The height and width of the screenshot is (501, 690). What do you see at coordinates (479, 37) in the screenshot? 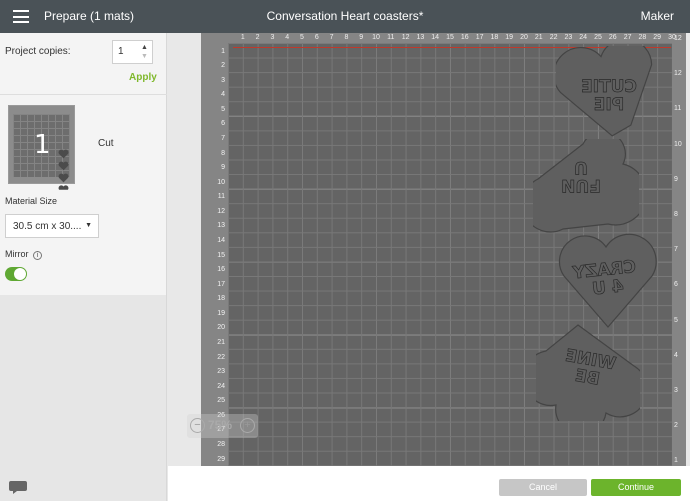
I see `ruler-tick-top: 17` at bounding box center [479, 37].